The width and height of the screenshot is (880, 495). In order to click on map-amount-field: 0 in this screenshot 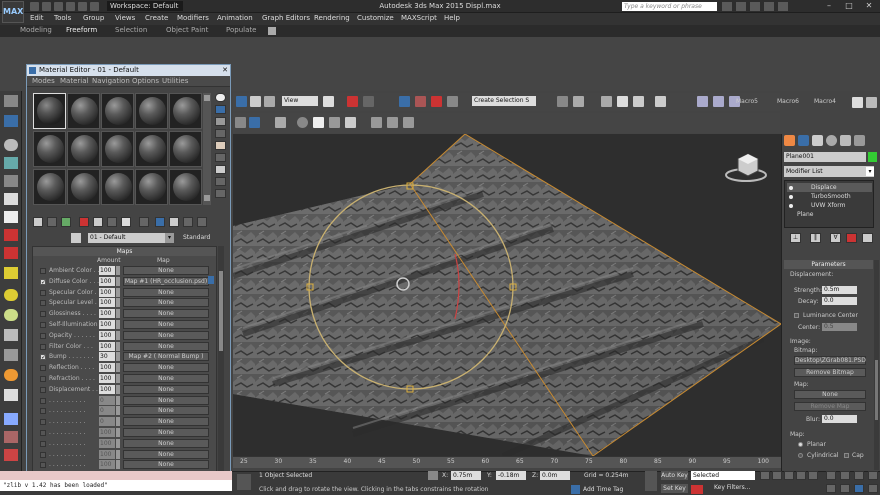, I will do `click(107, 400)`.